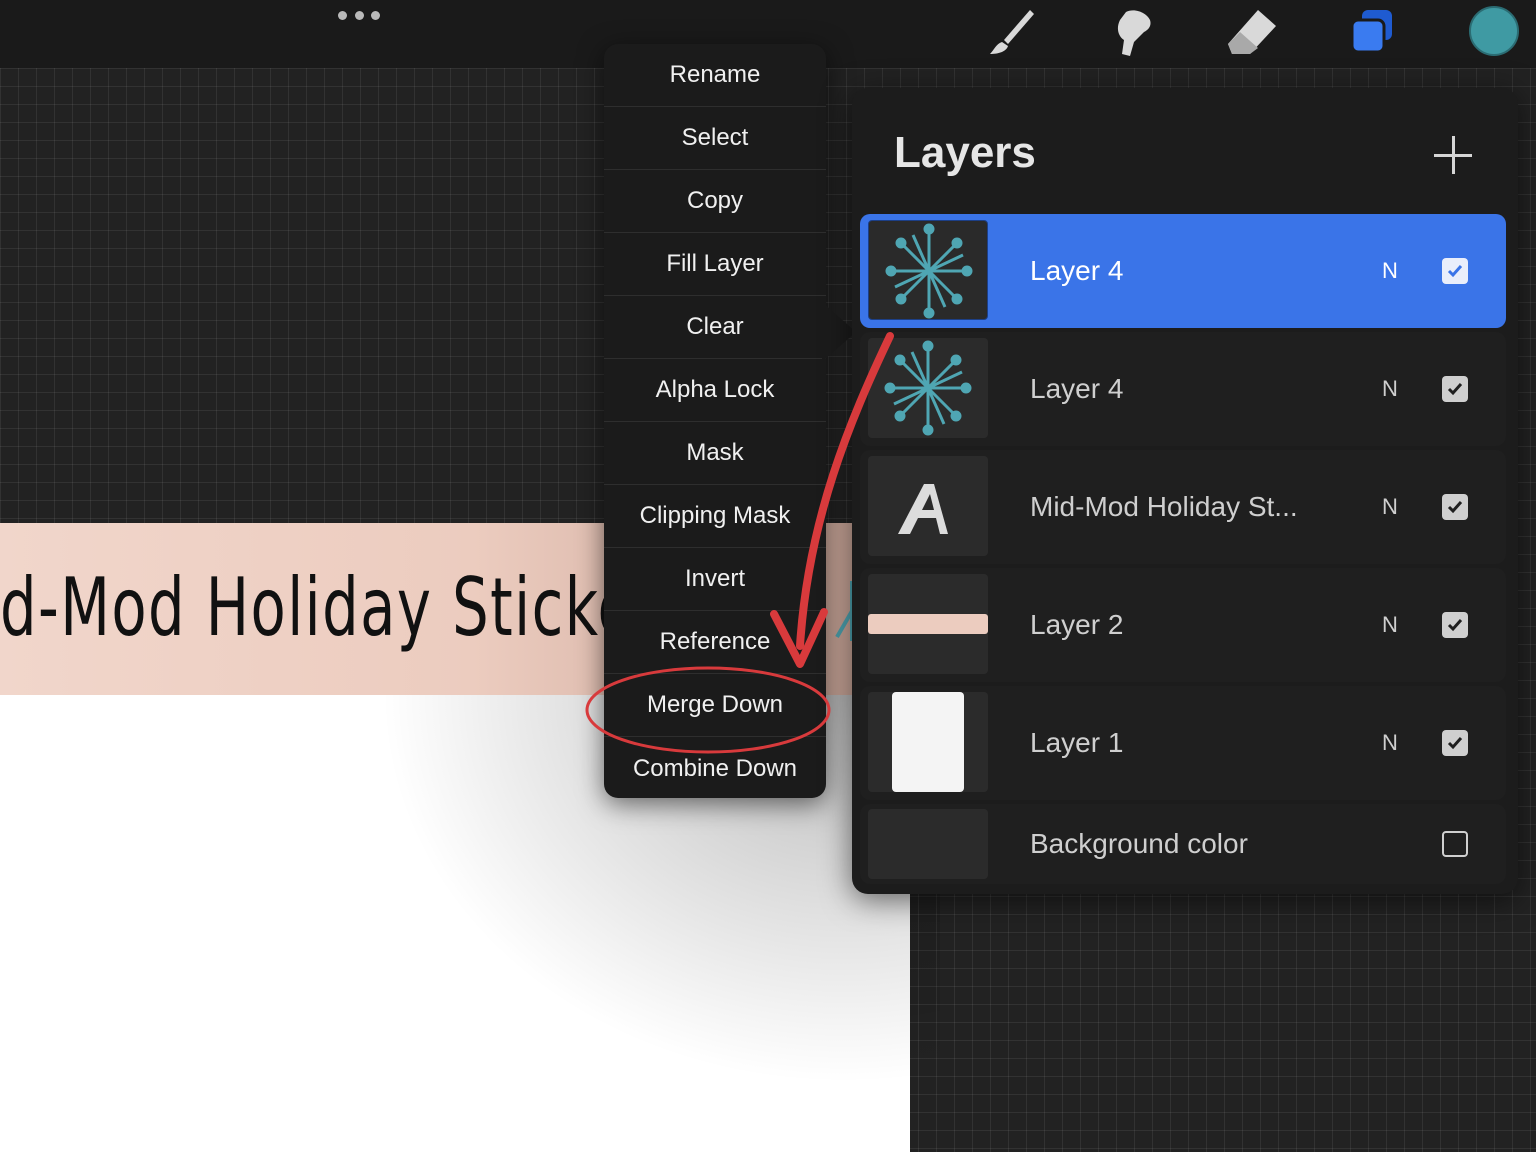 The width and height of the screenshot is (1536, 1152). I want to click on more-actions-icon, so click(359, 15).